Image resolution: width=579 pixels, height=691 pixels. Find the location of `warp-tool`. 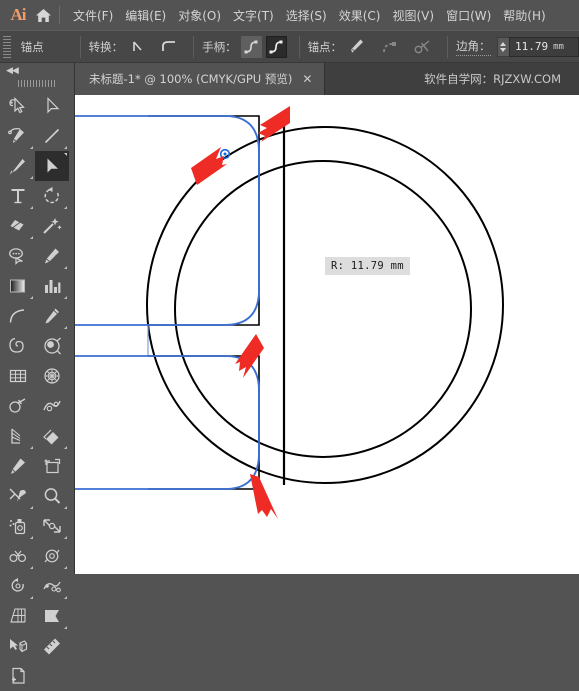

warp-tool is located at coordinates (18, 556).